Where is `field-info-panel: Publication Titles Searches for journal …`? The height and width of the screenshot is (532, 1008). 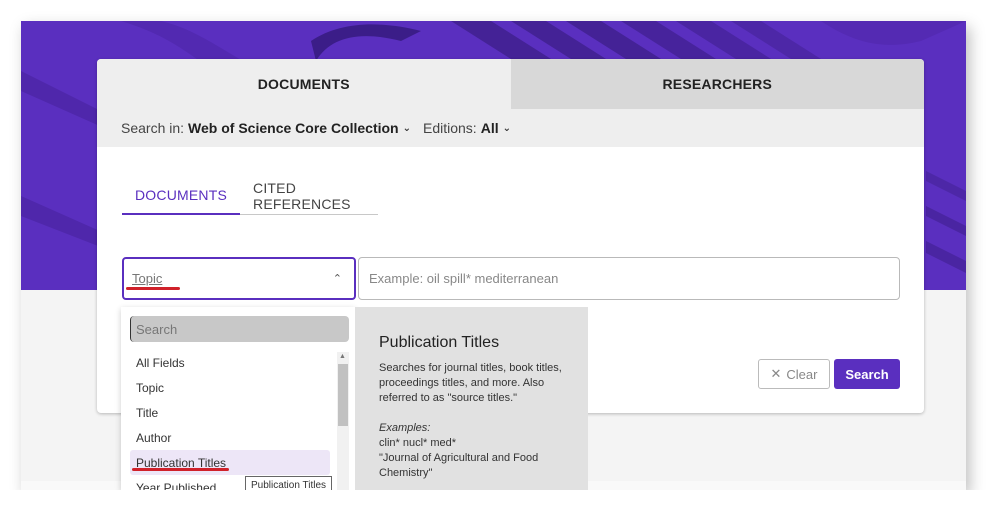
field-info-panel: Publication Titles Searches for journal … is located at coordinates (471, 398).